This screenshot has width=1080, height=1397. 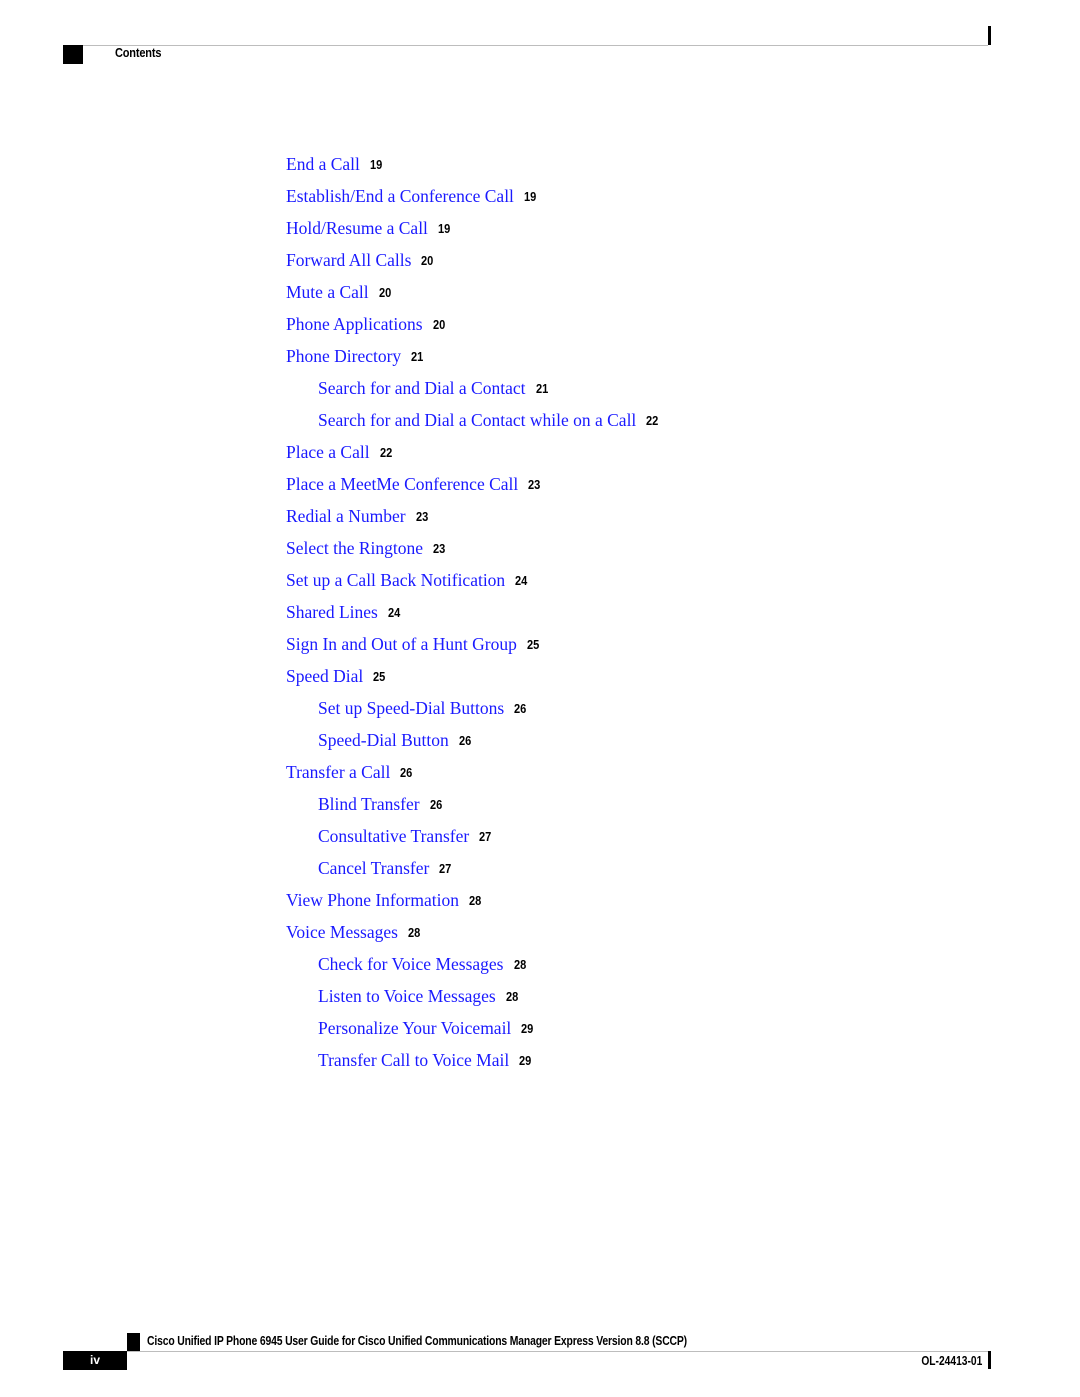 What do you see at coordinates (473, 521) in the screenshot?
I see `toc-entry: Redial a Number 23` at bounding box center [473, 521].